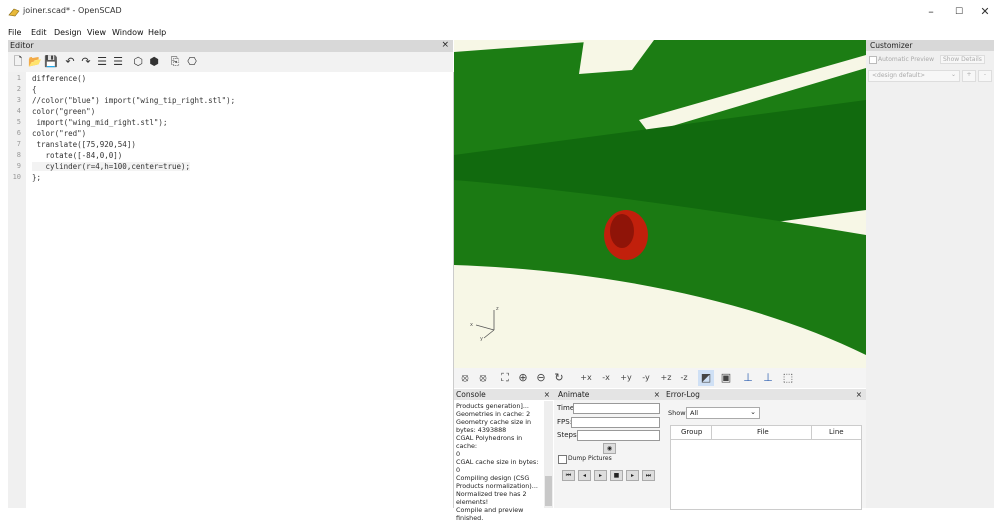 This screenshot has width=994, height=522. What do you see at coordinates (59, 133) in the screenshot?
I see `code-line: color("red")` at bounding box center [59, 133].